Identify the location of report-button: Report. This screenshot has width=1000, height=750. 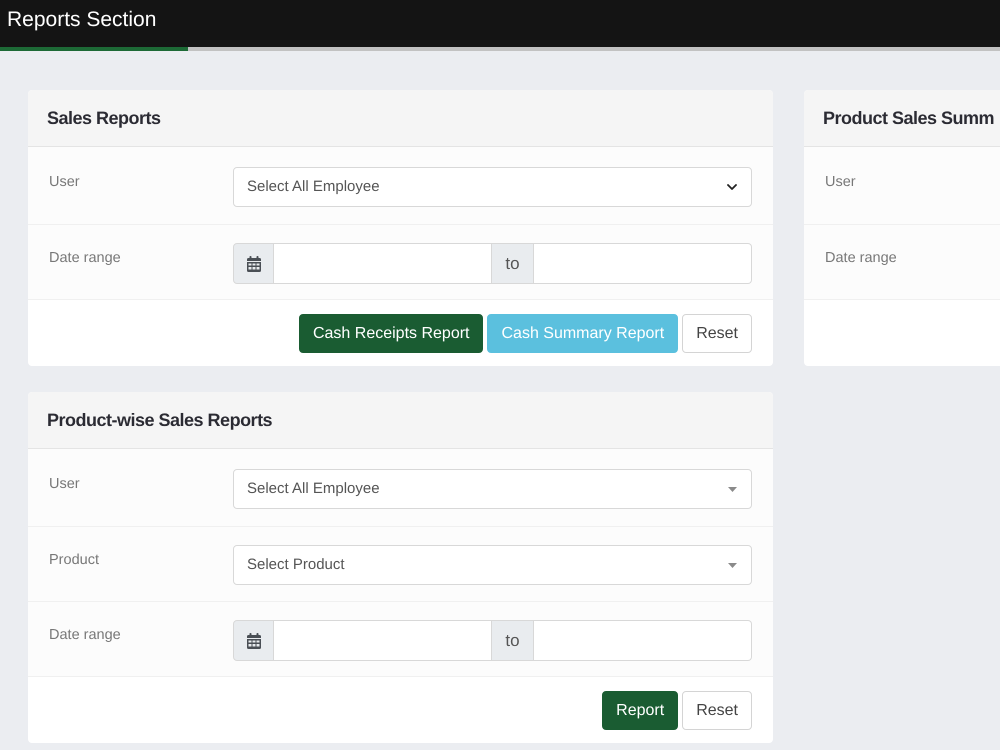
(640, 710).